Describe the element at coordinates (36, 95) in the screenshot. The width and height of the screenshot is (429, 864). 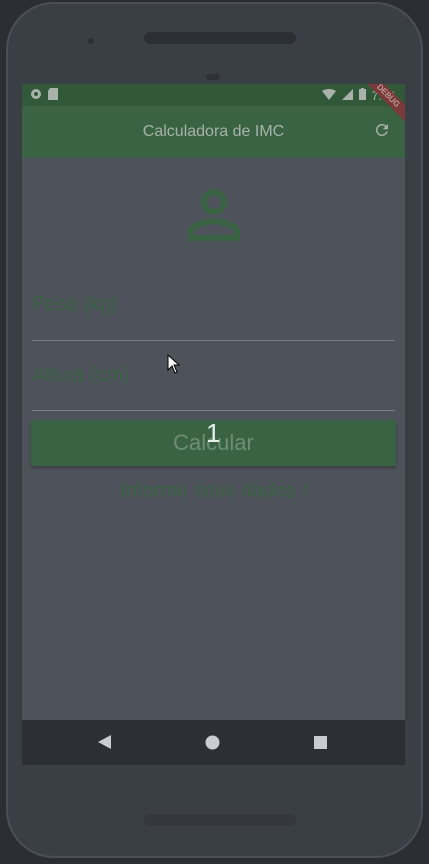
I see `notification-icon` at that location.